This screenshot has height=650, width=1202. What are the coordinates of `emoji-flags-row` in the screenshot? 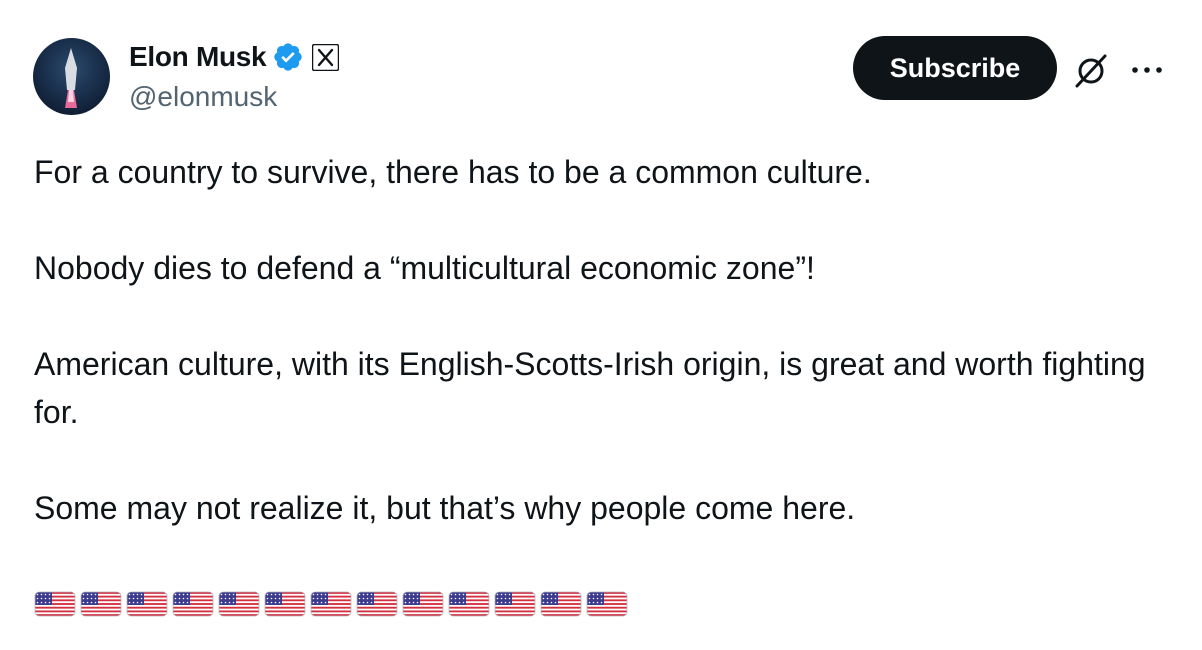 It's located at (331, 605).